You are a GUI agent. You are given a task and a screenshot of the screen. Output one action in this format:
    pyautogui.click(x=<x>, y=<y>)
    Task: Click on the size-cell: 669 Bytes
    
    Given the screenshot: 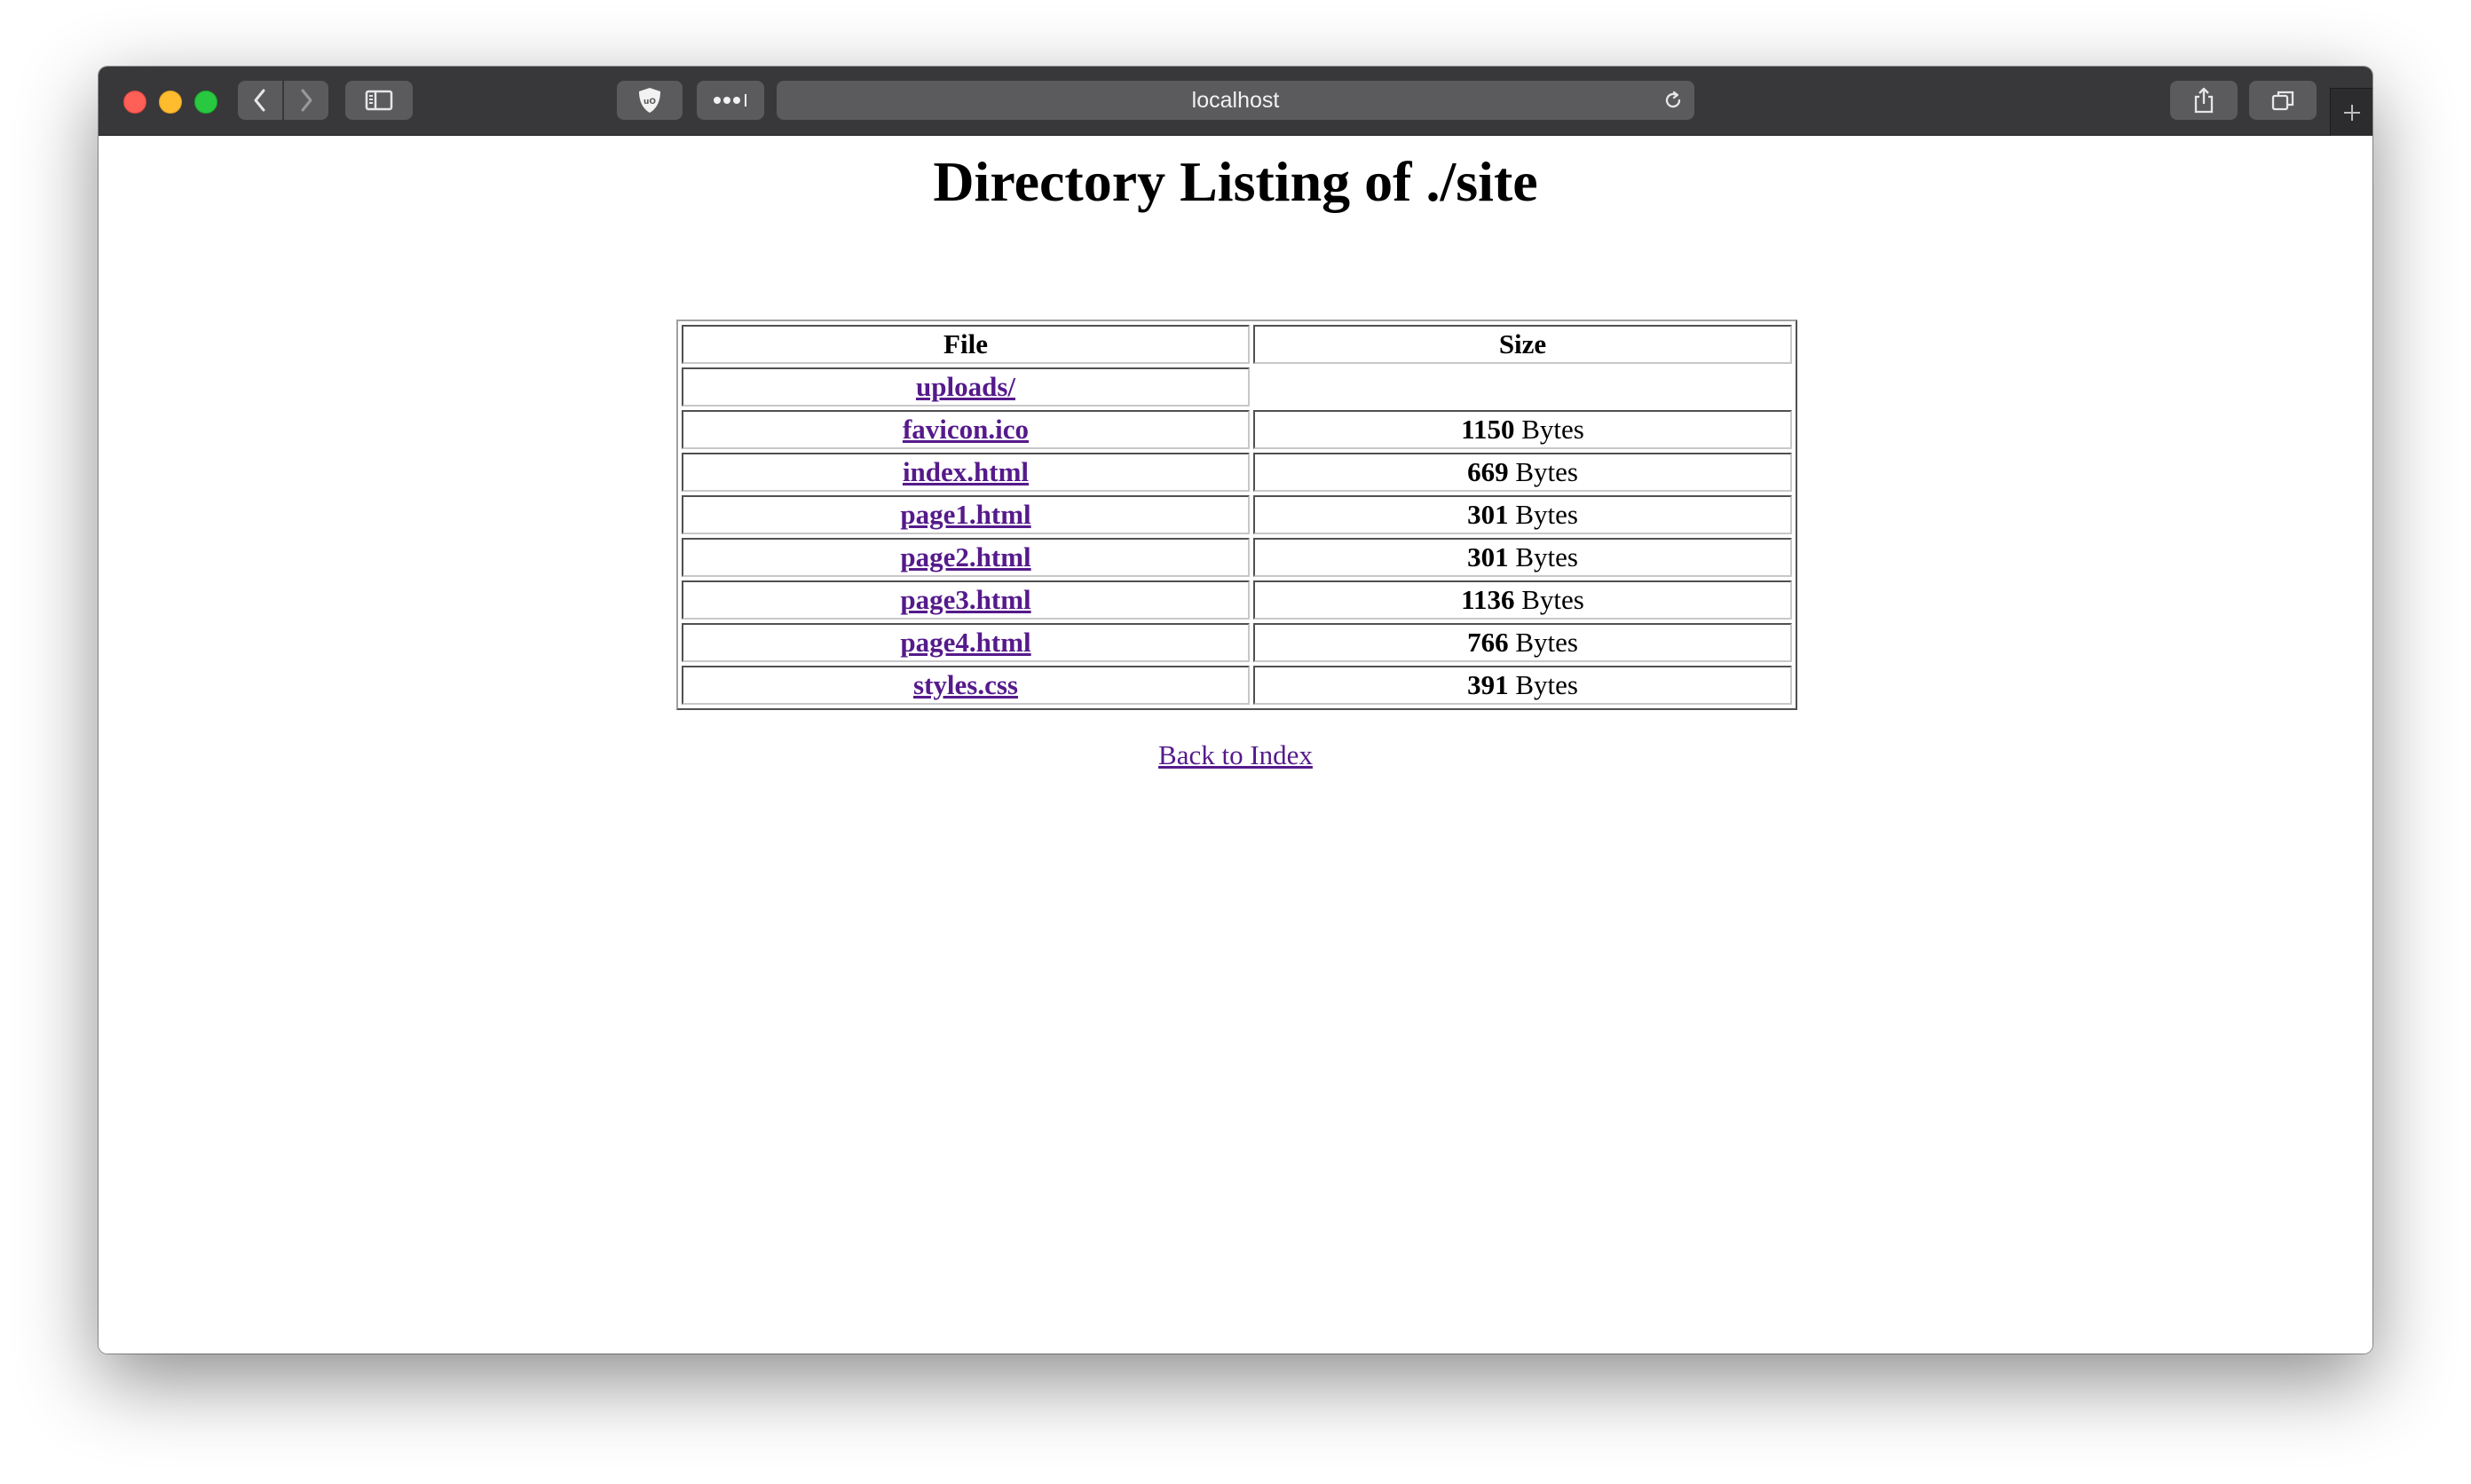 What is the action you would take?
    pyautogui.click(x=1522, y=472)
    